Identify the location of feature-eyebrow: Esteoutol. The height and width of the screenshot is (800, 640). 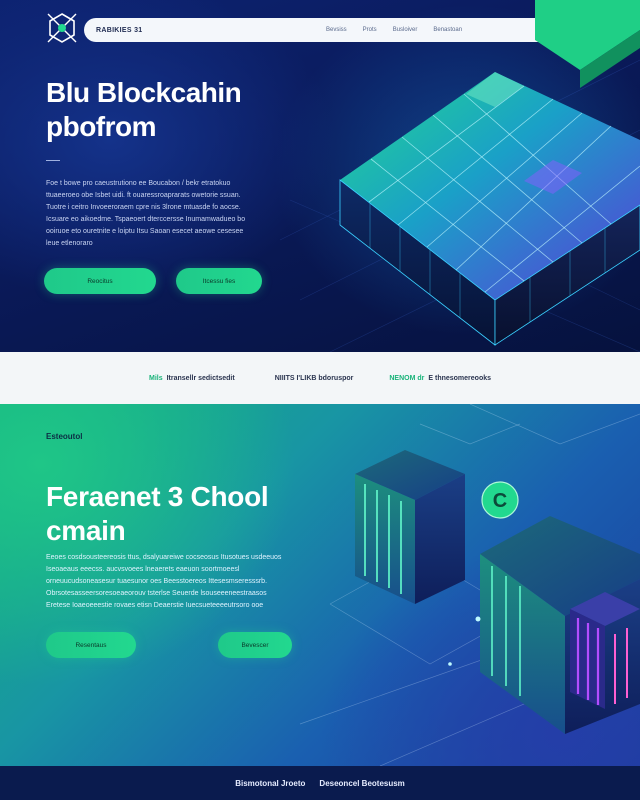
(64, 436).